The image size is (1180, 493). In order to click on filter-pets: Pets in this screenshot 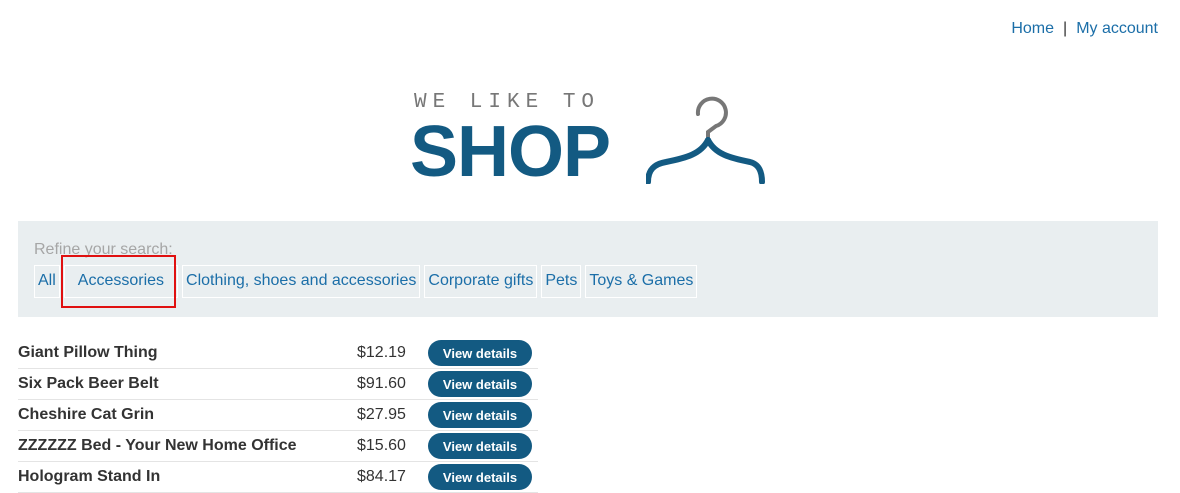, I will do `click(561, 281)`.